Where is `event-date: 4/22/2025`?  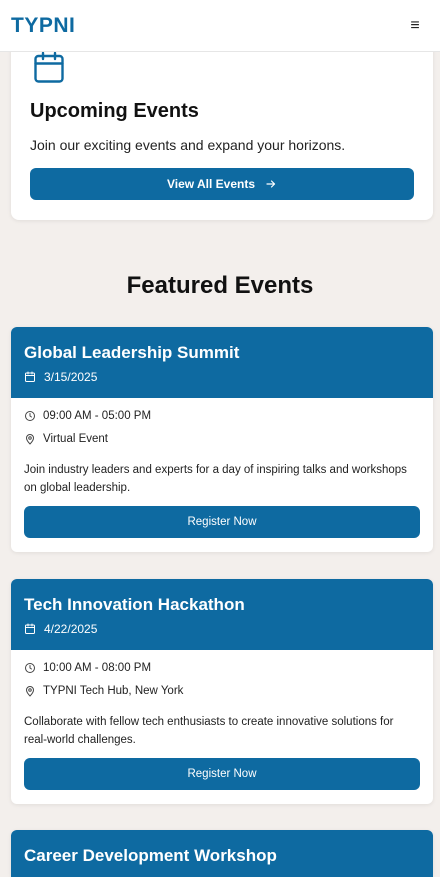
event-date: 4/22/2025 is located at coordinates (60, 629).